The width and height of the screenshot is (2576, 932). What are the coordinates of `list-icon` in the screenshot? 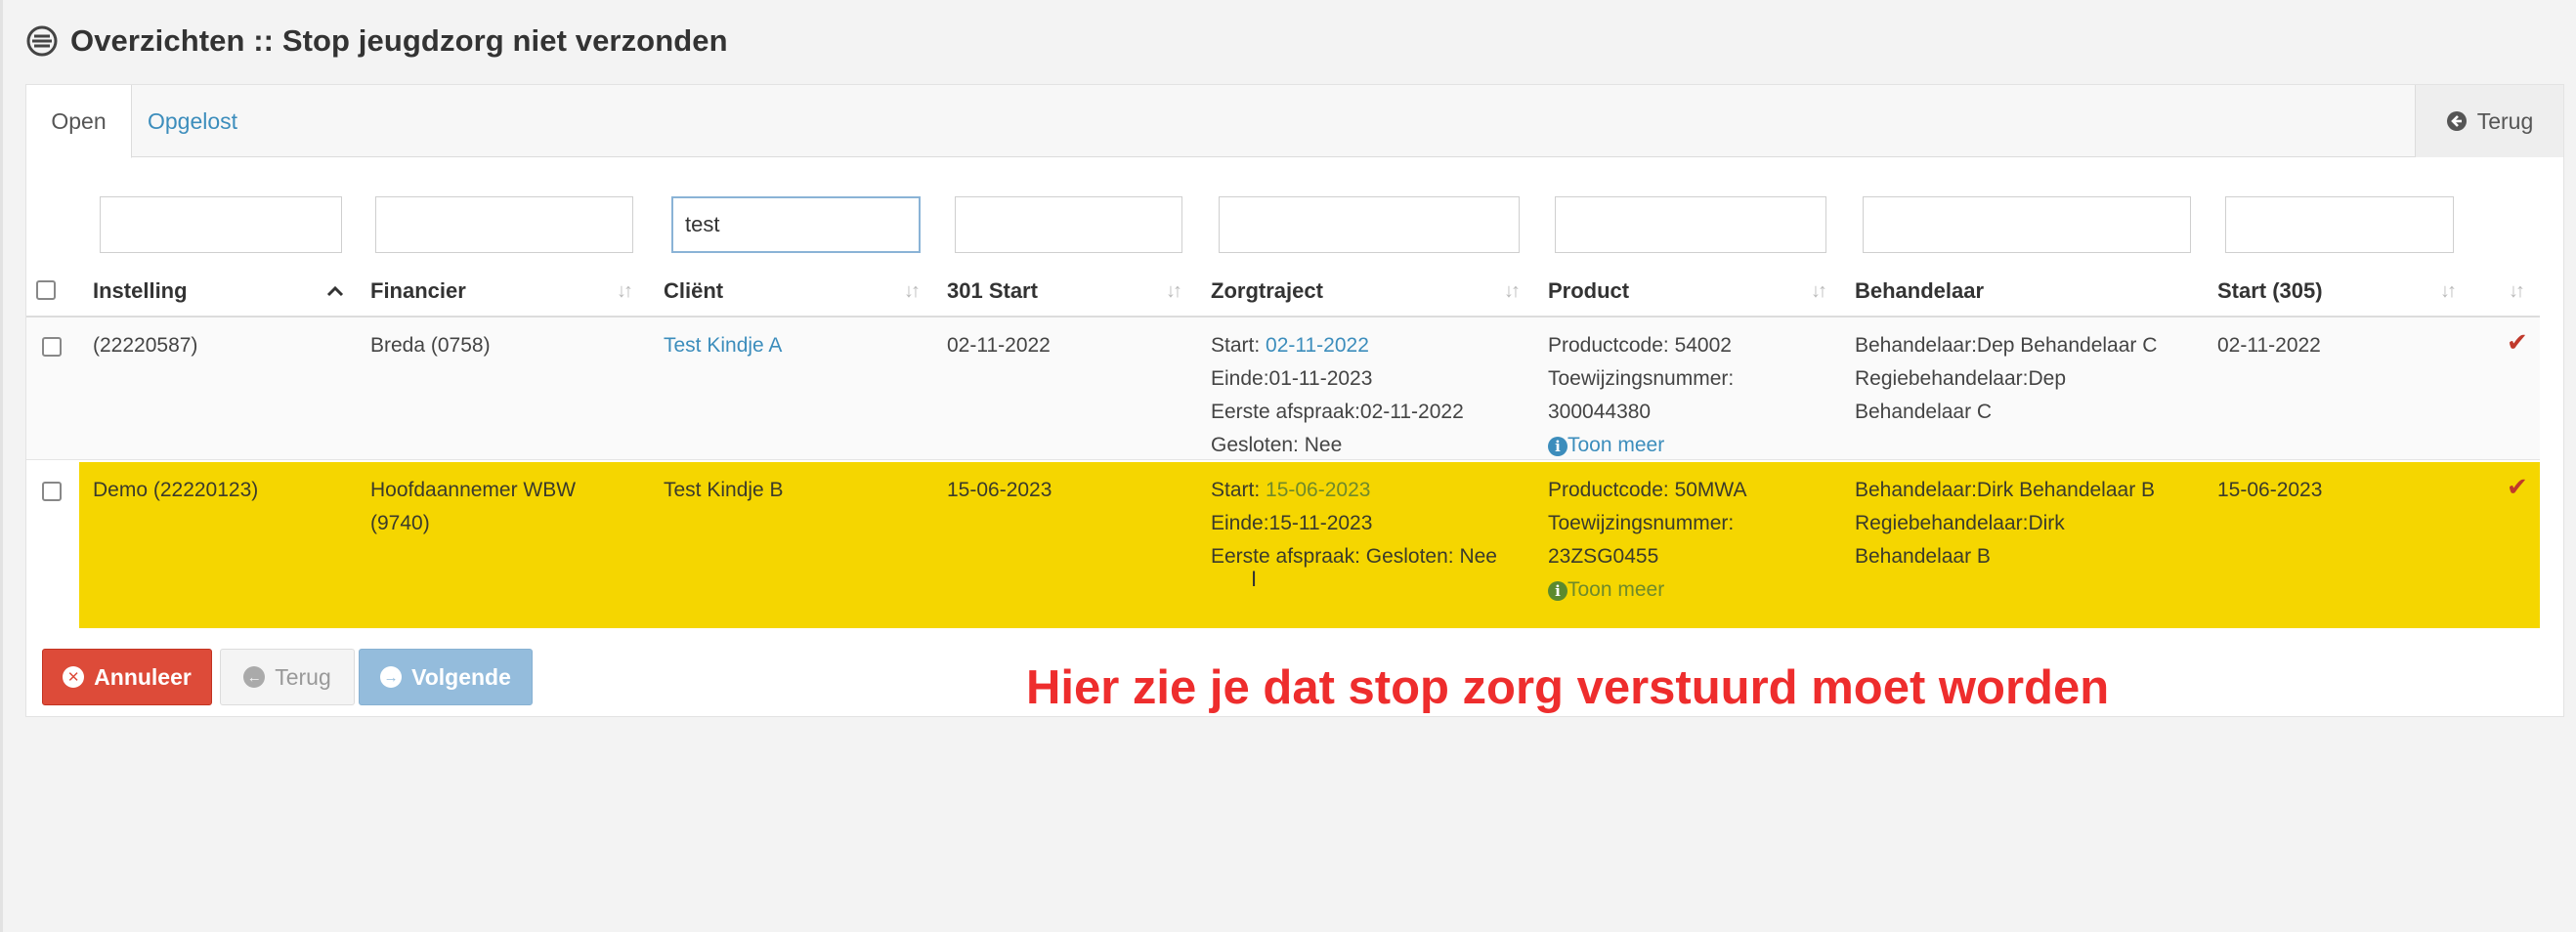 It's located at (42, 41).